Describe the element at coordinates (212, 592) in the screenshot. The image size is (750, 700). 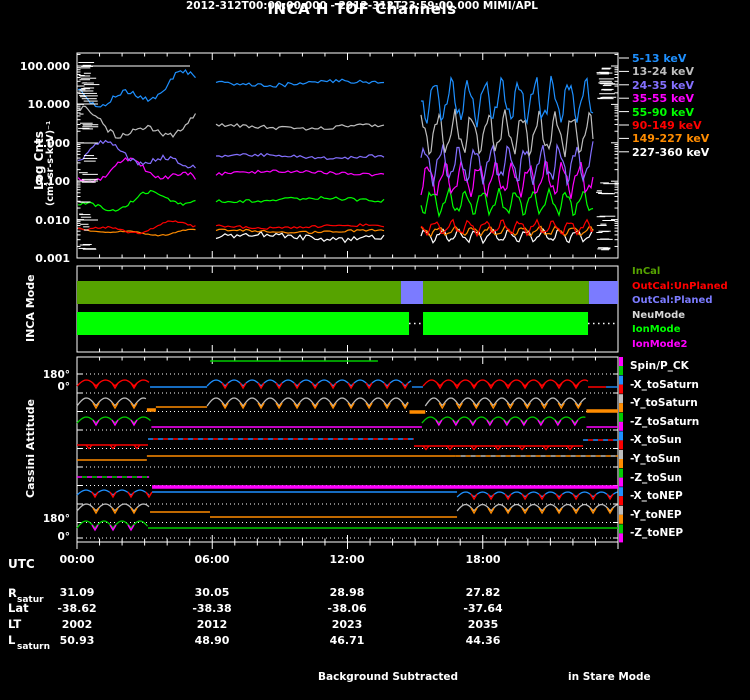
I see `ephemeris-value: 30.05` at that location.